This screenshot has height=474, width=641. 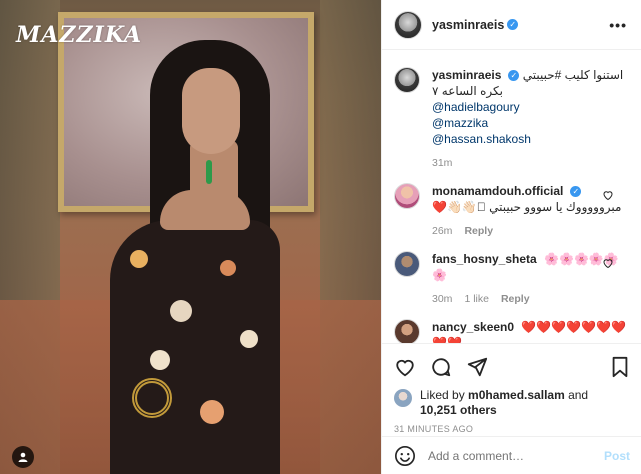 I want to click on mention-link: @hadielbagoury, so click(x=530, y=107).